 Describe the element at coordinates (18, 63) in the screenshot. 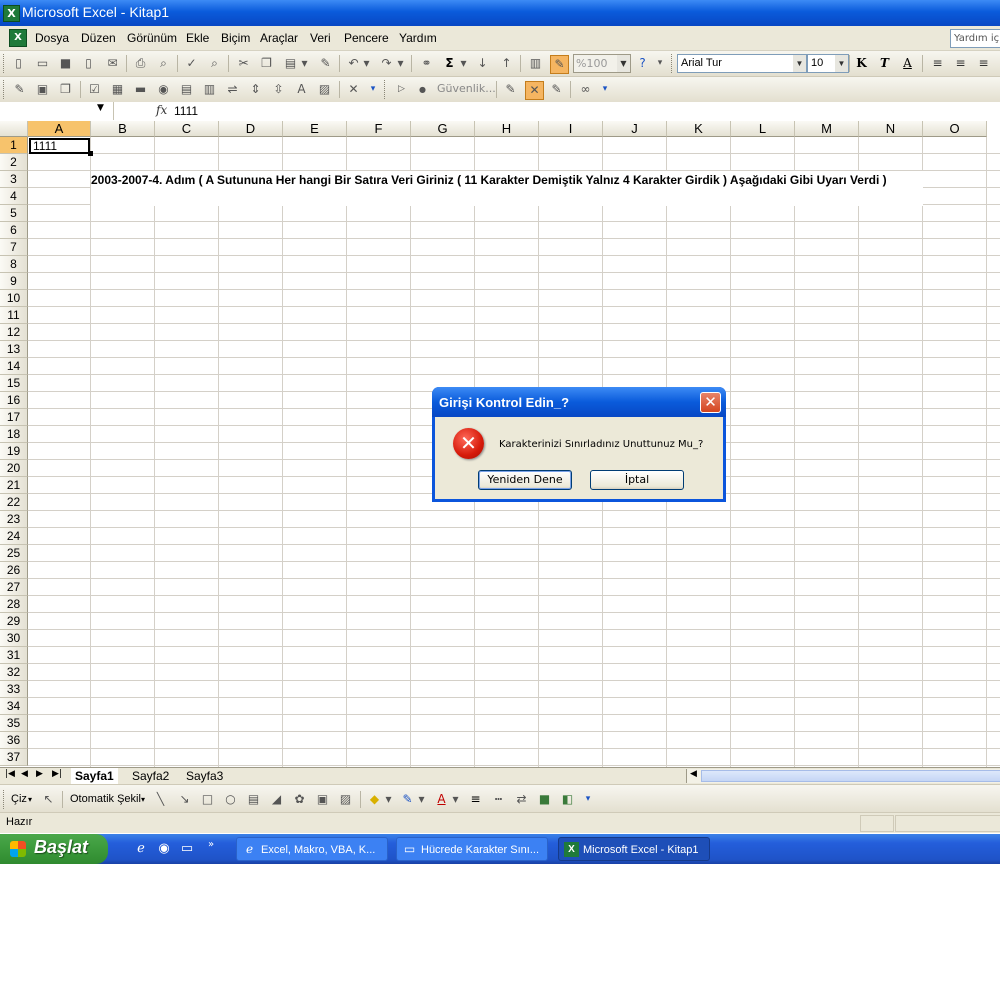

I see `new-file-icon: ▯` at that location.